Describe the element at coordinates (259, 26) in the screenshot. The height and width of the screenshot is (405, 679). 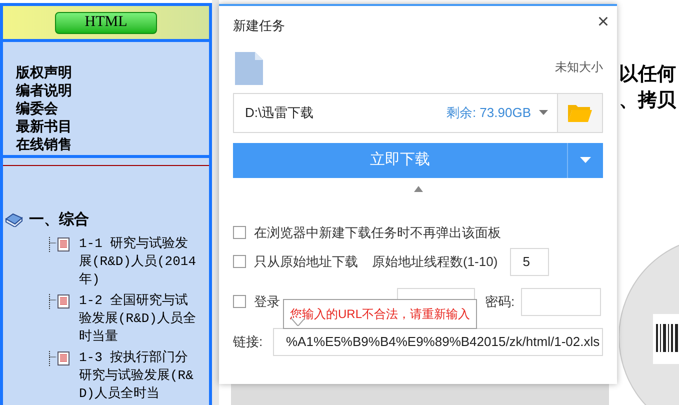
I see `dialog-title: 新建任务` at that location.